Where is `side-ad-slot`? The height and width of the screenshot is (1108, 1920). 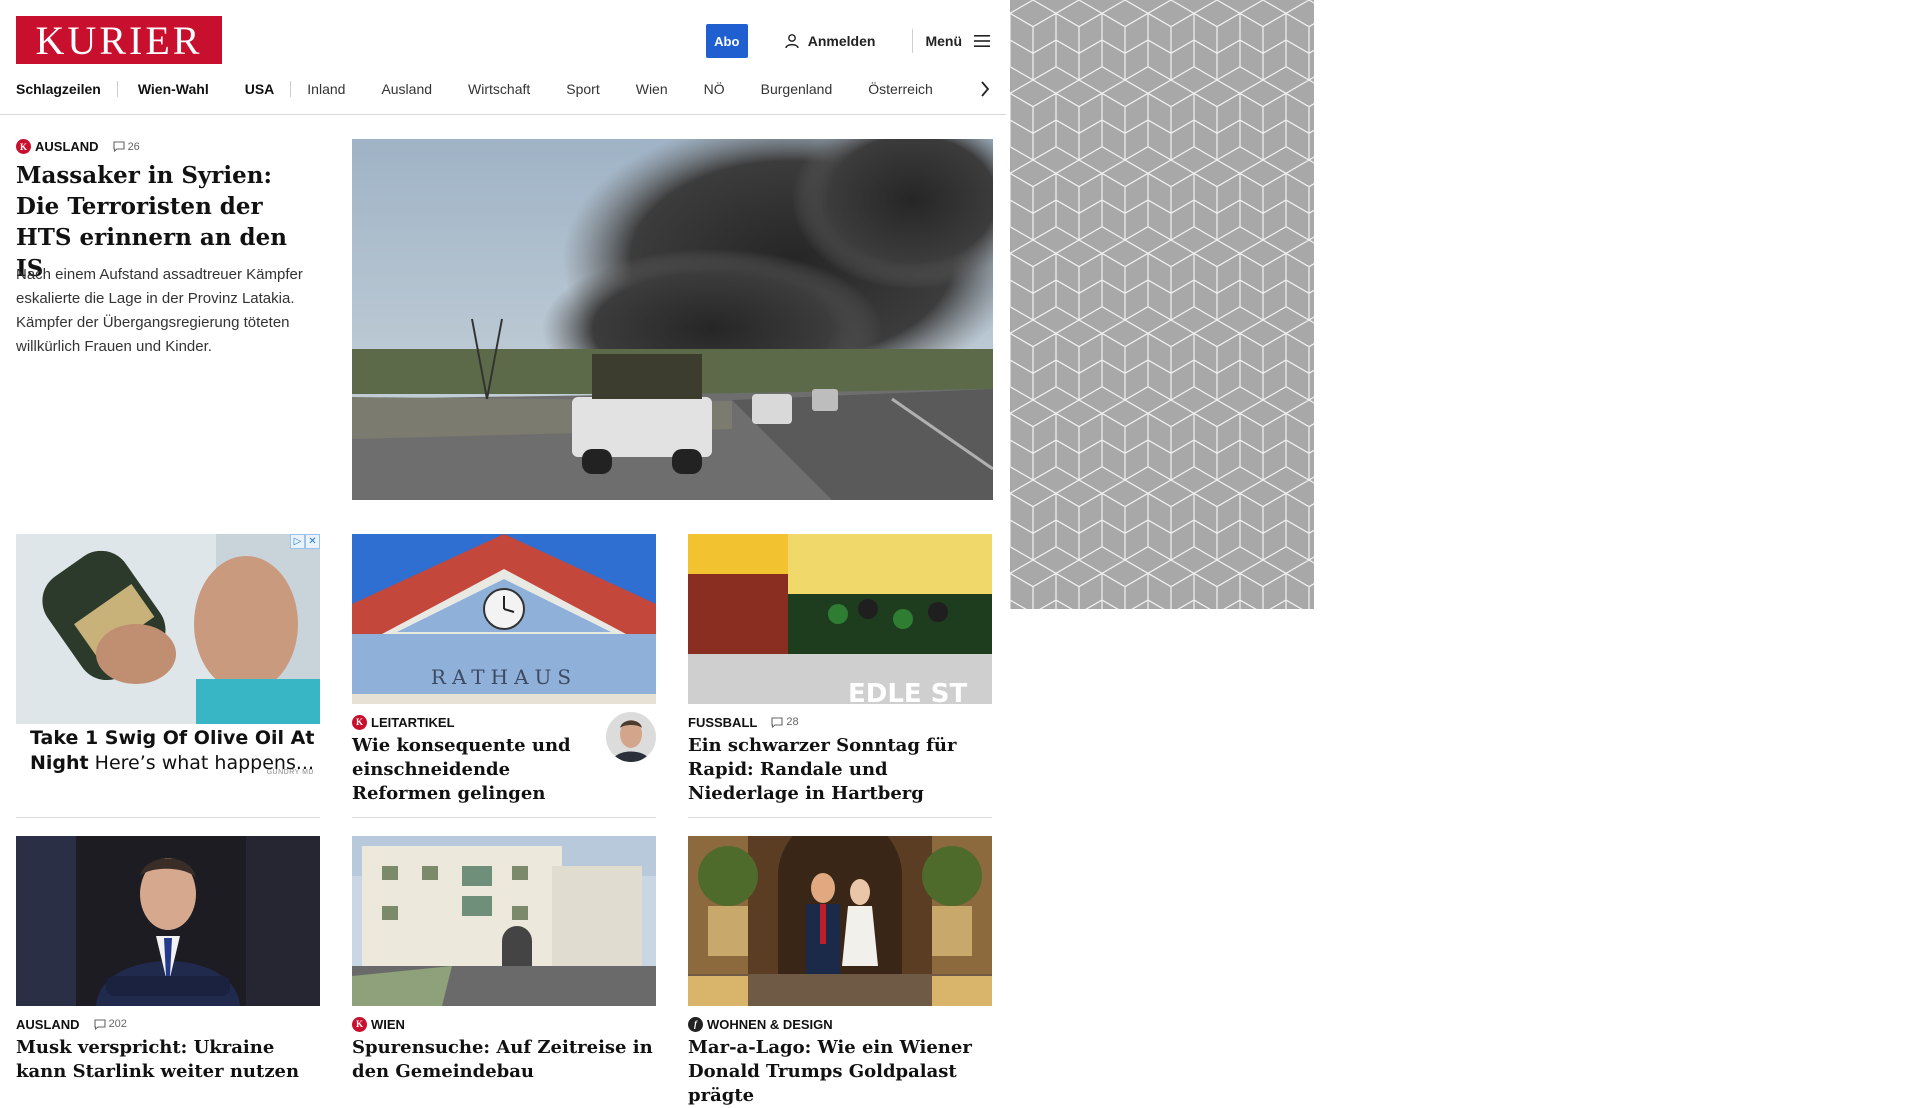 side-ad-slot is located at coordinates (1162, 304).